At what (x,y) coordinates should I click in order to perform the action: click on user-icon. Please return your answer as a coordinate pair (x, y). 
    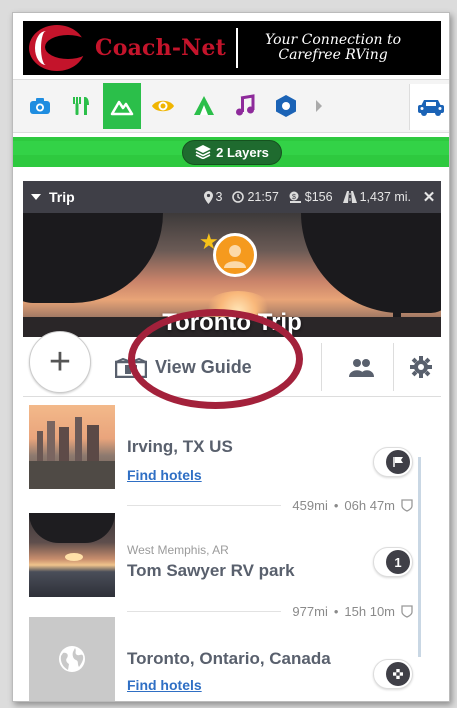
    Looking at the image, I should click on (235, 256).